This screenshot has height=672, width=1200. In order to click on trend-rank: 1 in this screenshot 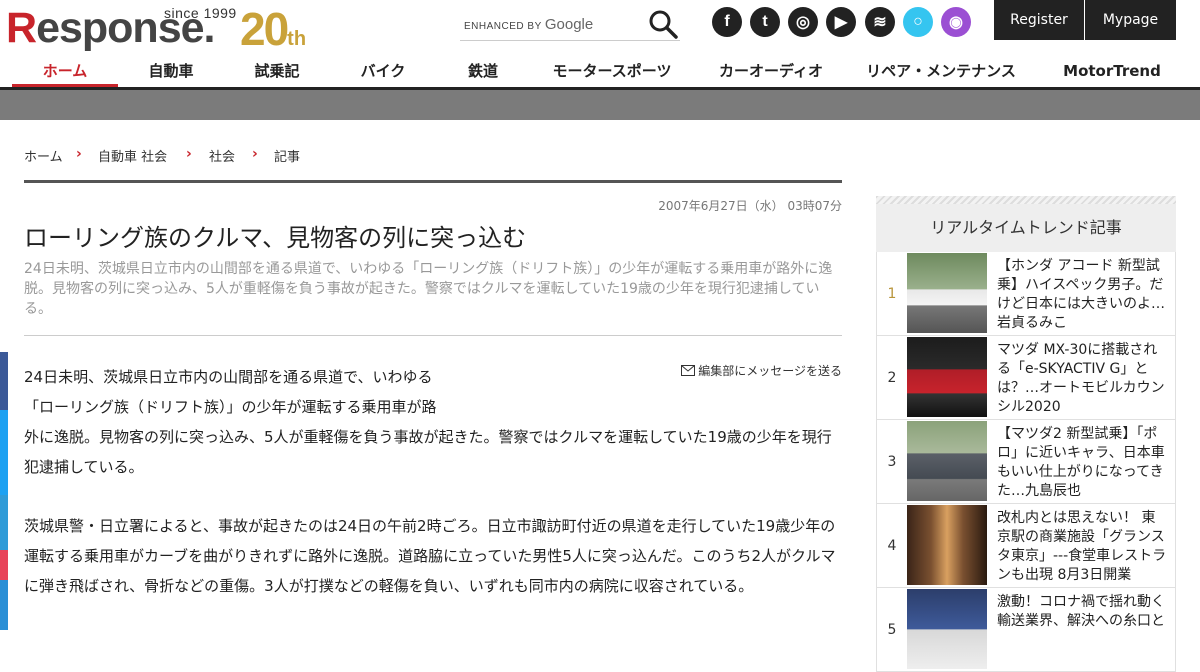, I will do `click(892, 294)`.